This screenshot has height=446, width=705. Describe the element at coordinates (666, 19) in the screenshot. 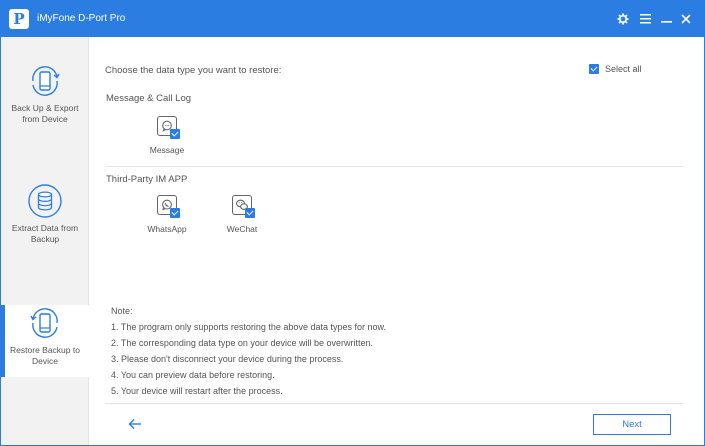

I see `minimize-icon` at that location.